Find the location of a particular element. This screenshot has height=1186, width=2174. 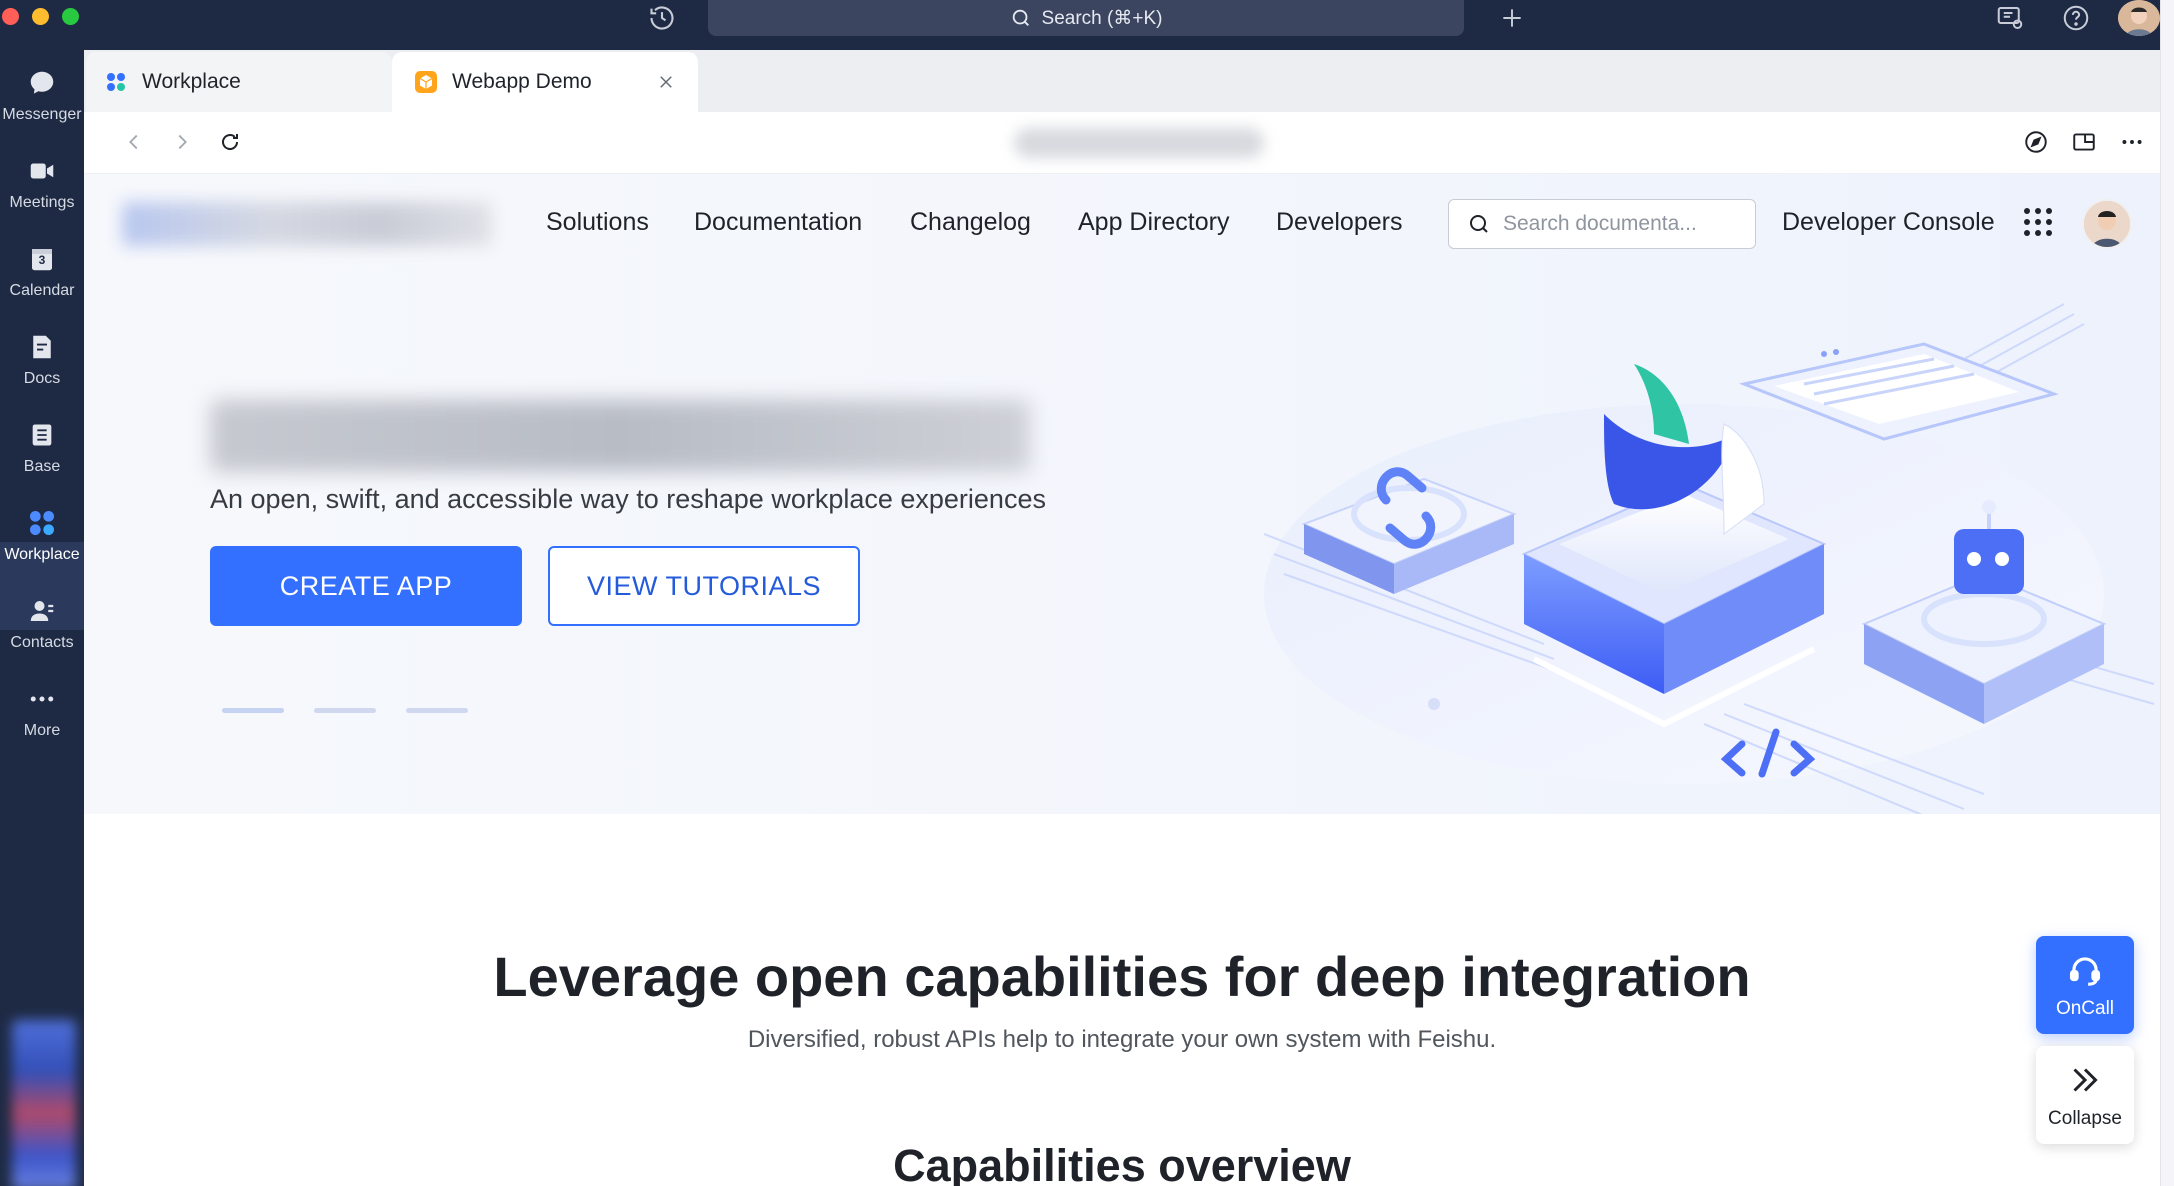

global-search-label: Search (⌘+K) is located at coordinates (1102, 18).